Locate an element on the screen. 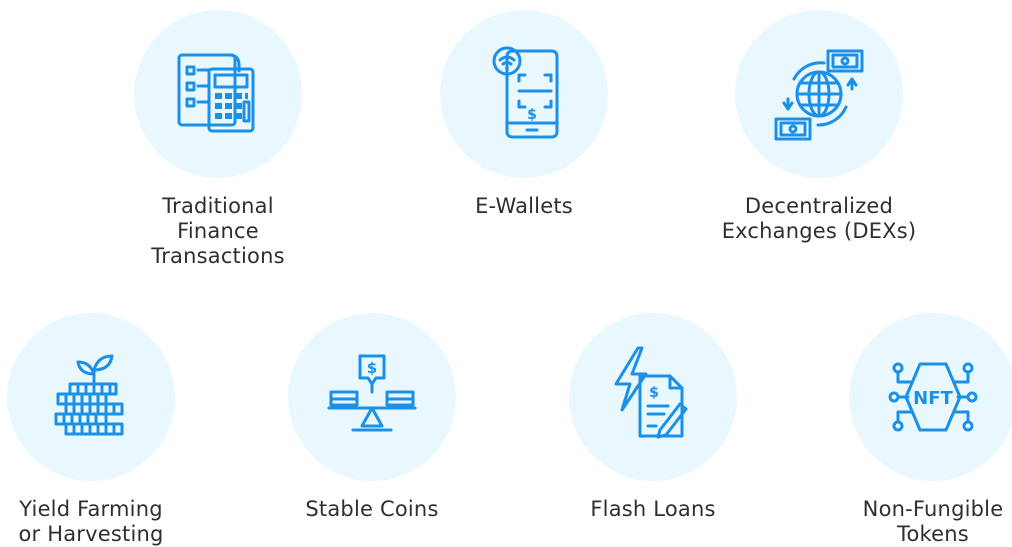 This screenshot has width=1012, height=547. feature-label: Traditional Finance Transactions is located at coordinates (218, 231).